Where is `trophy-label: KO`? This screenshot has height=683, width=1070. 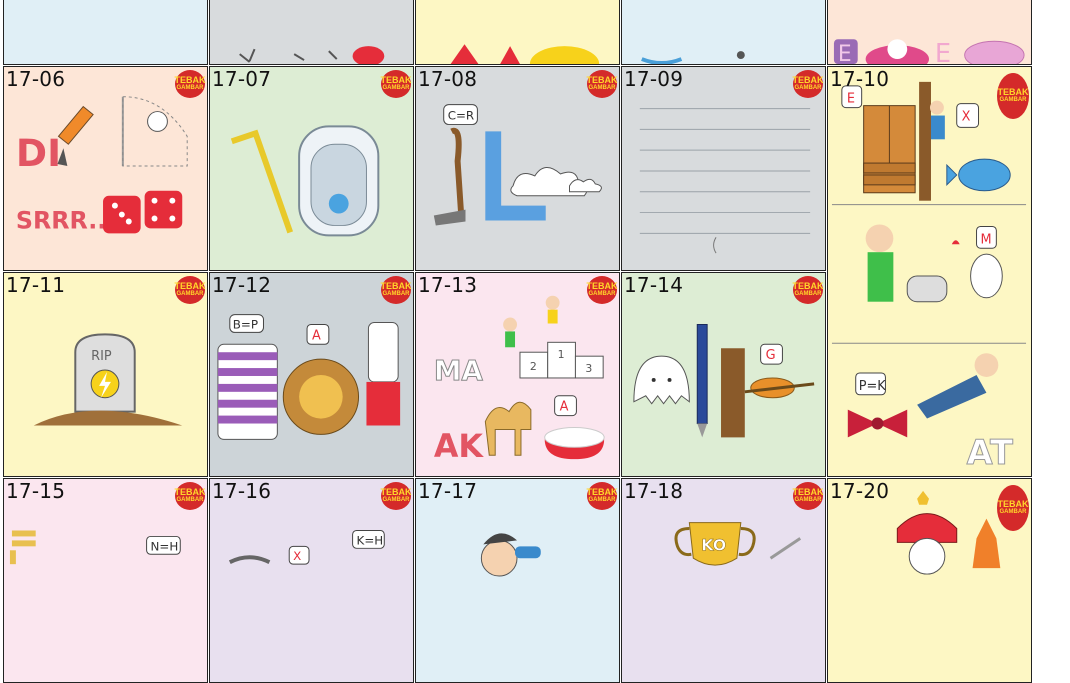 trophy-label: KO is located at coordinates (713, 544).